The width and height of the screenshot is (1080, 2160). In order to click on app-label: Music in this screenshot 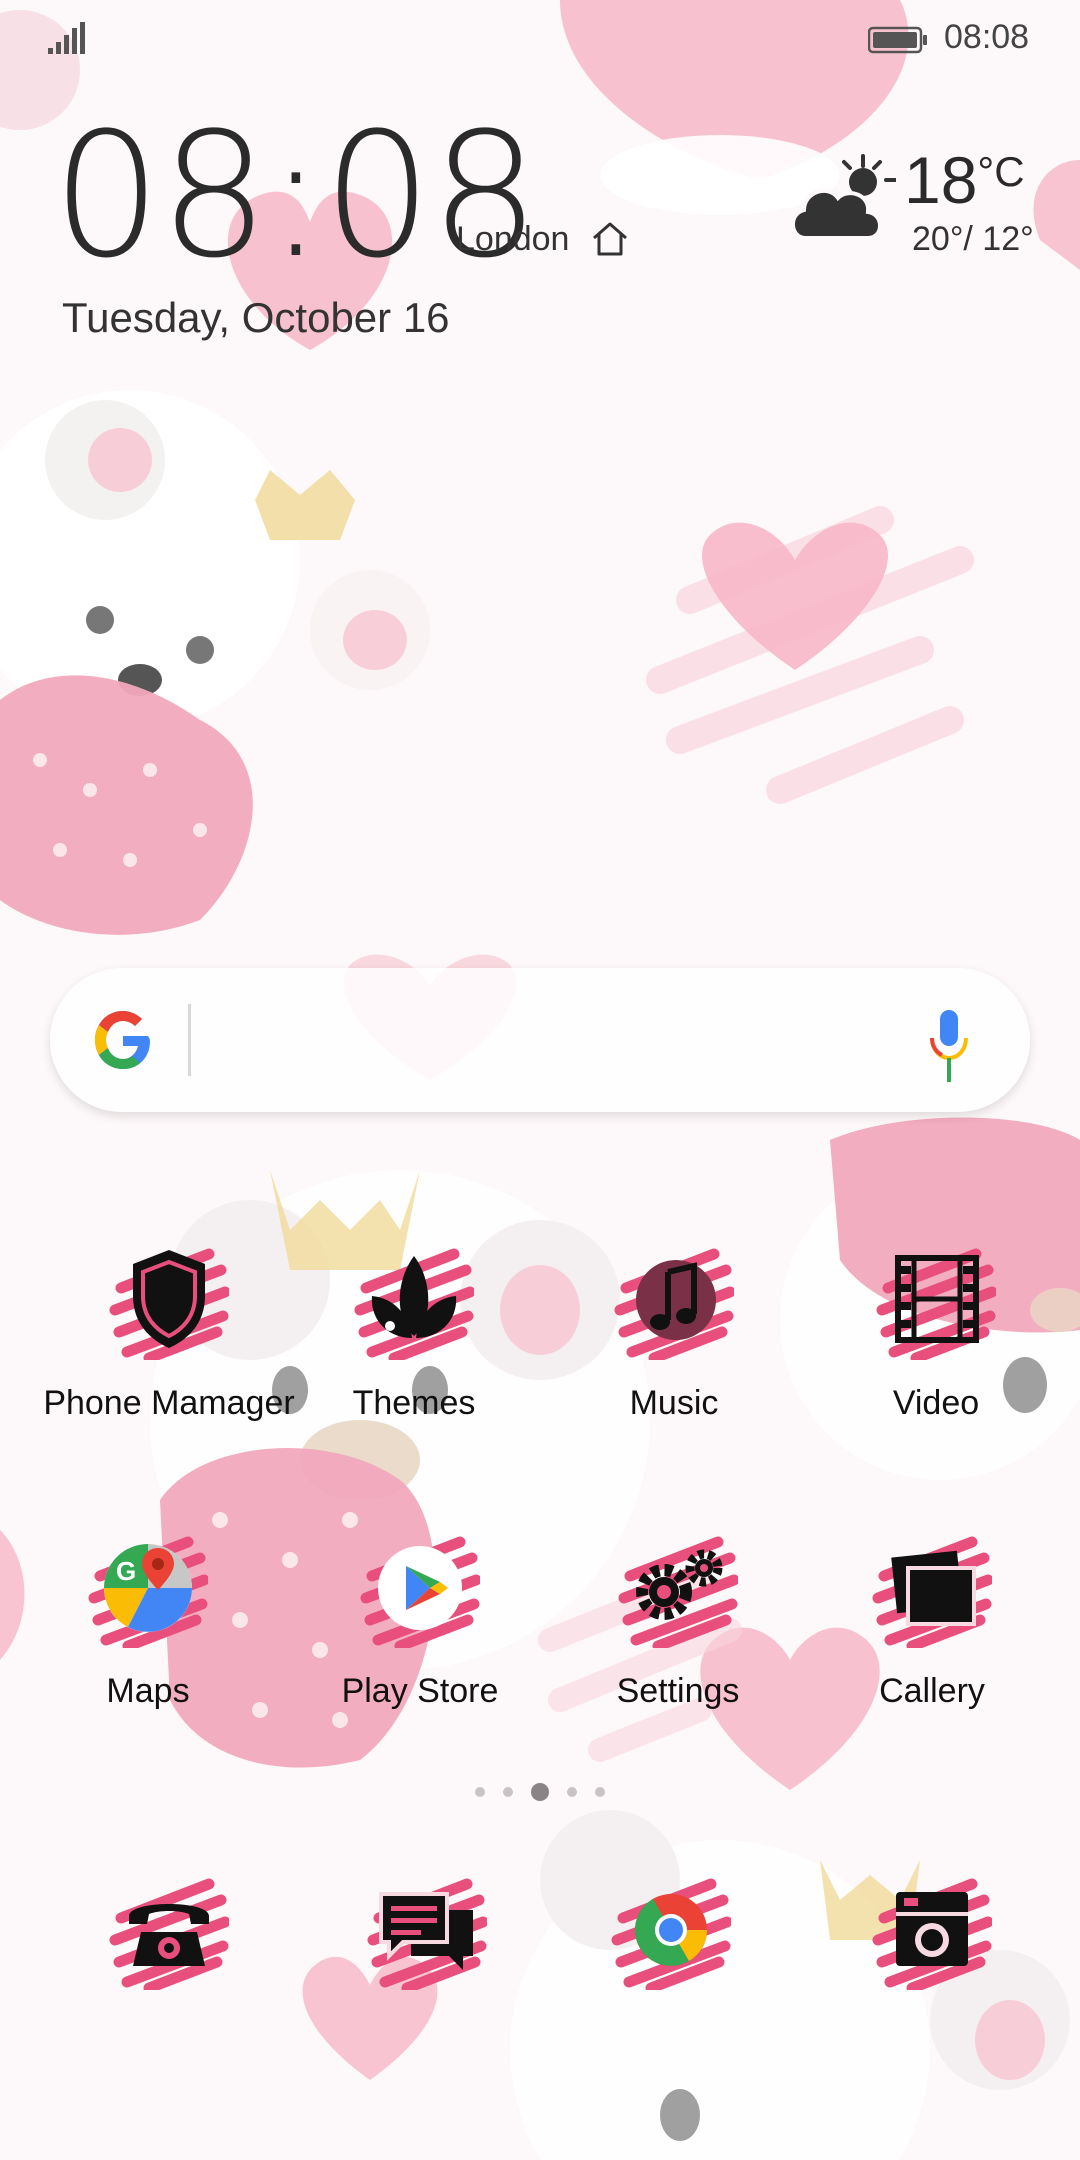, I will do `click(674, 1403)`.